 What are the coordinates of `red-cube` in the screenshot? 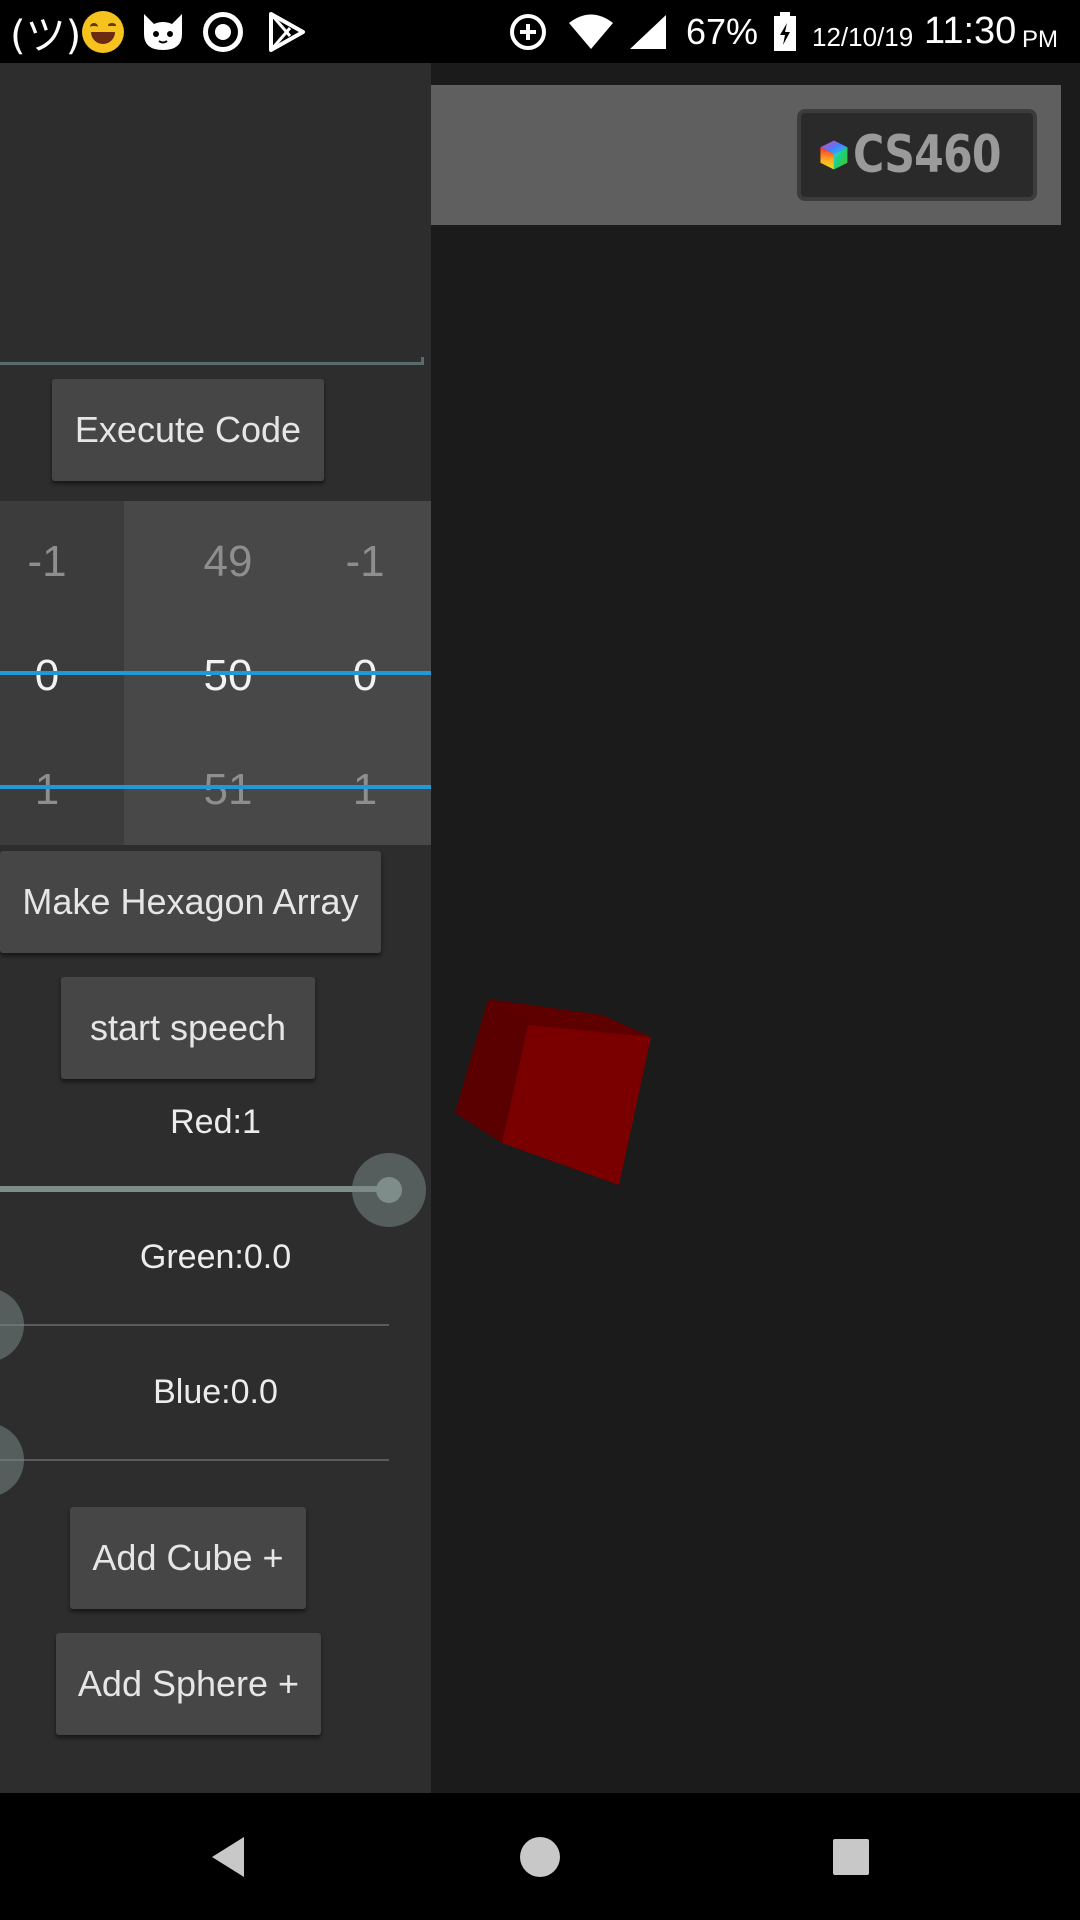 It's located at (570, 1095).